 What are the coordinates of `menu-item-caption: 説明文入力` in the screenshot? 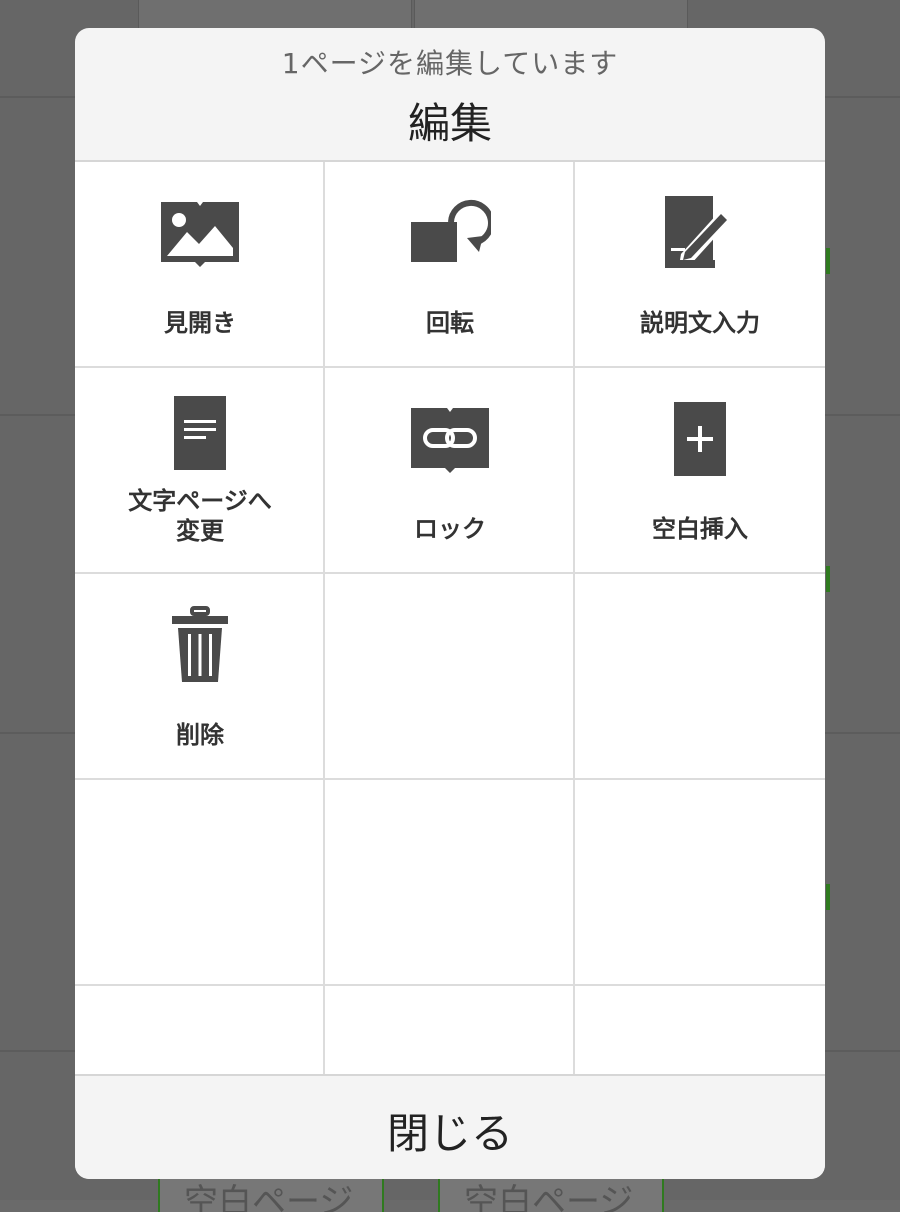 It's located at (700, 265).